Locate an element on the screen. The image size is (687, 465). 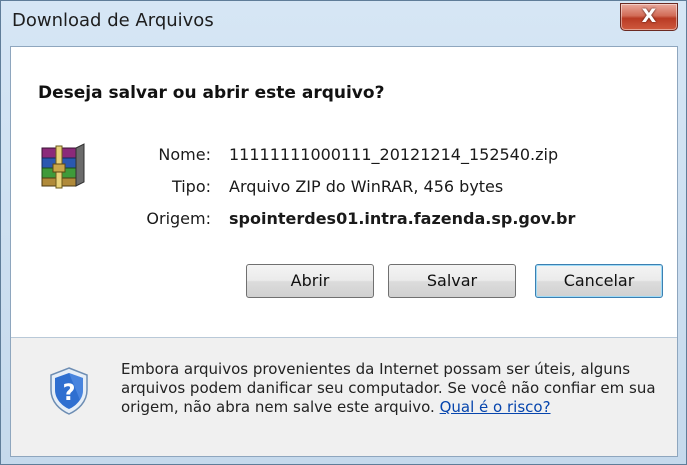
window-title: Download de Arquivos is located at coordinates (113, 20).